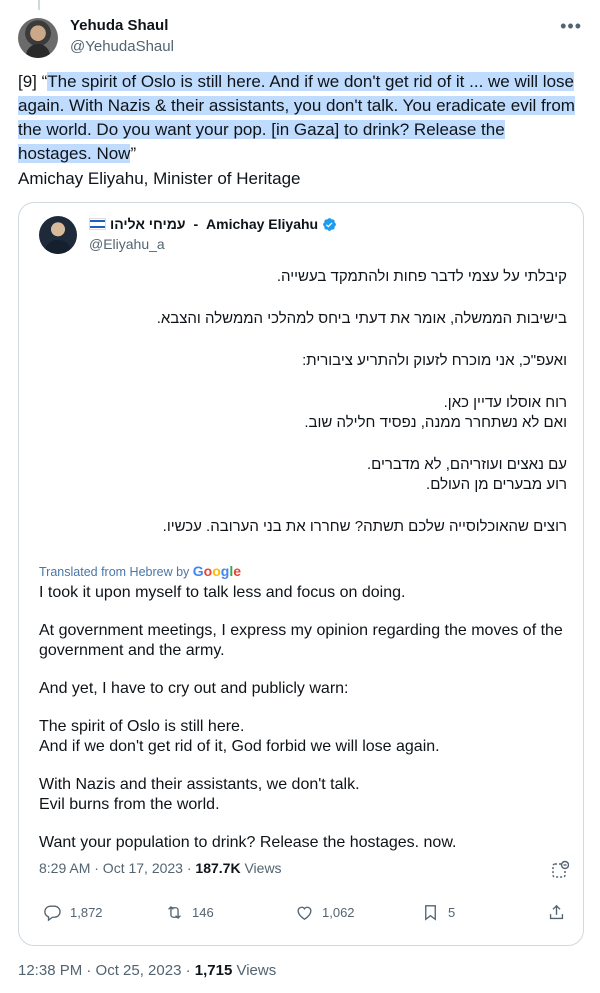 Image resolution: width=600 pixels, height=993 pixels. I want to click on quoted-views-label: Views, so click(261, 868).